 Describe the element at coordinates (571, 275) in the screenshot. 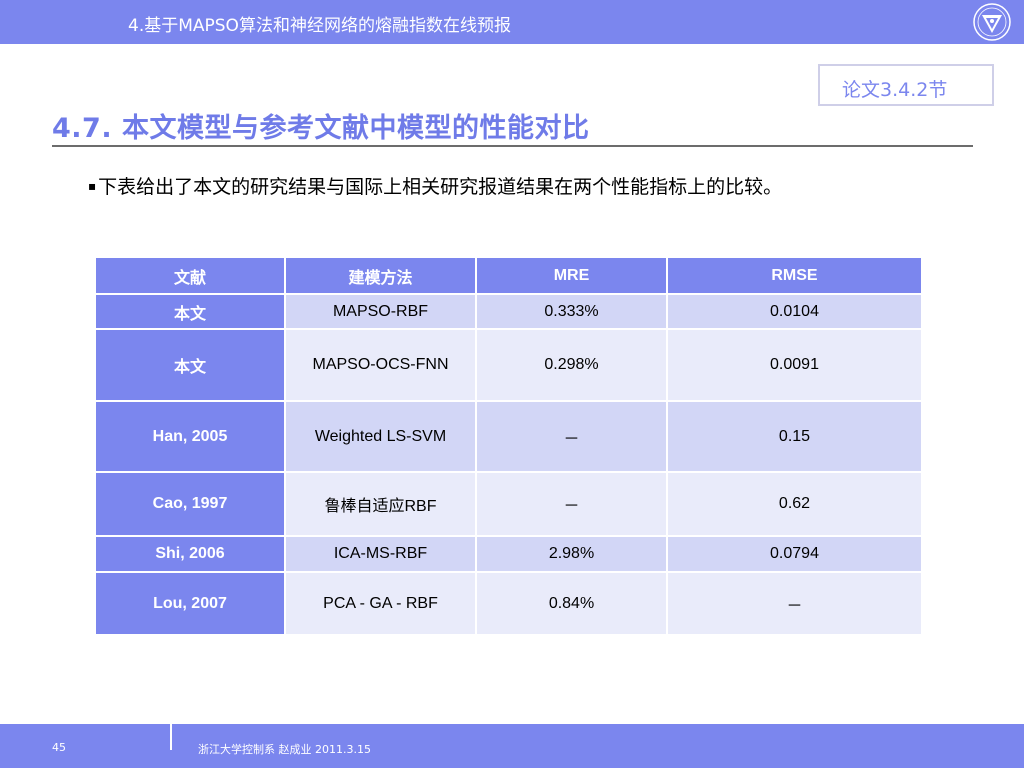

I see `column-header-mre: MRE` at that location.